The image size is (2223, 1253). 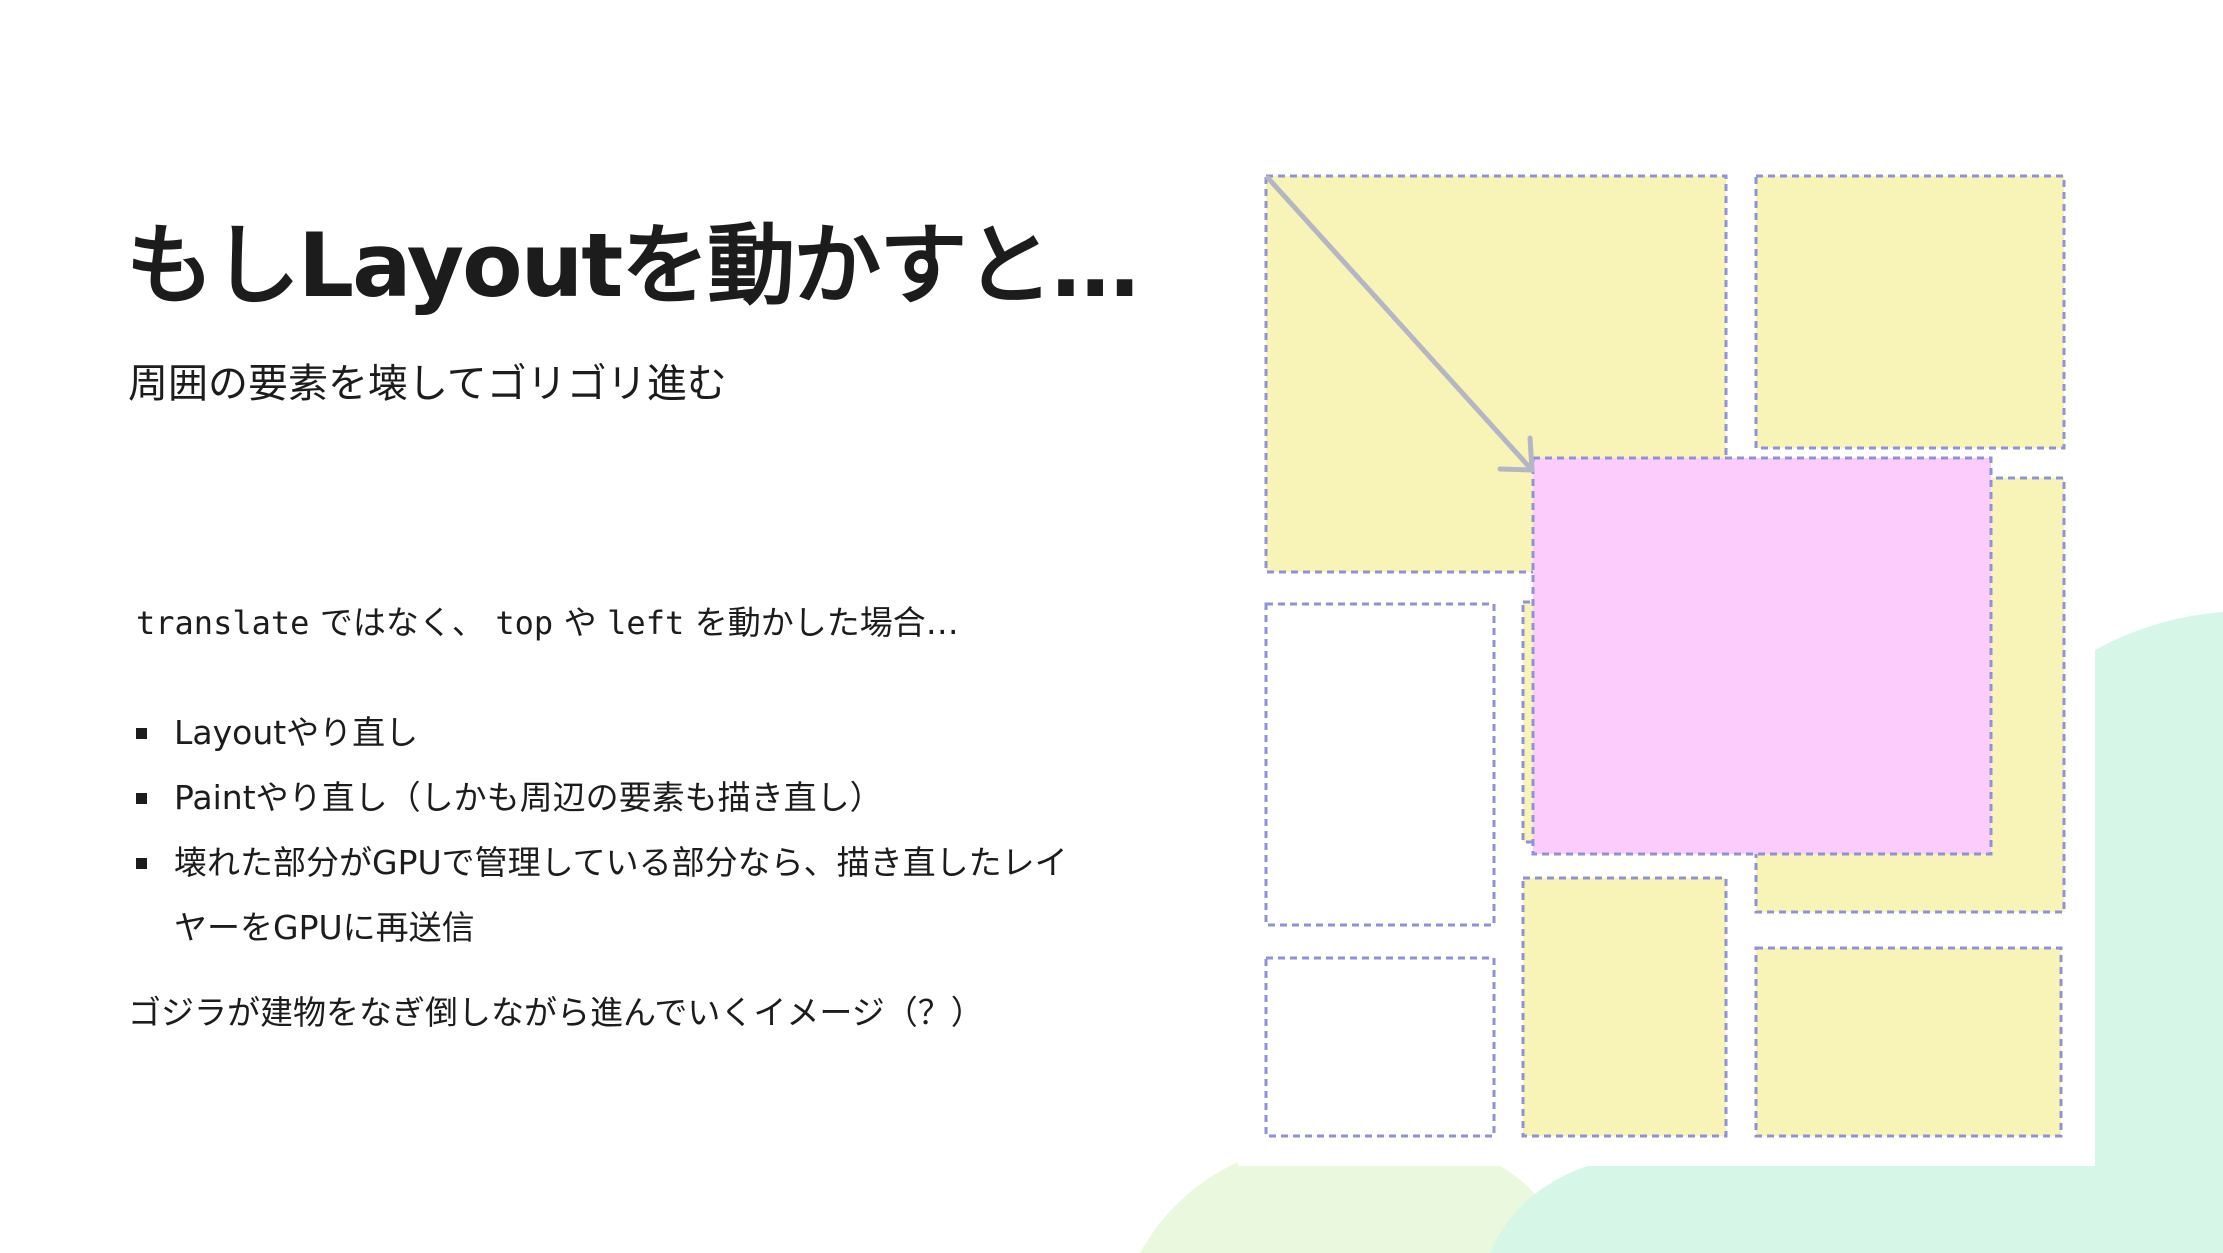 I want to click on code-top: top, so click(x=524, y=623).